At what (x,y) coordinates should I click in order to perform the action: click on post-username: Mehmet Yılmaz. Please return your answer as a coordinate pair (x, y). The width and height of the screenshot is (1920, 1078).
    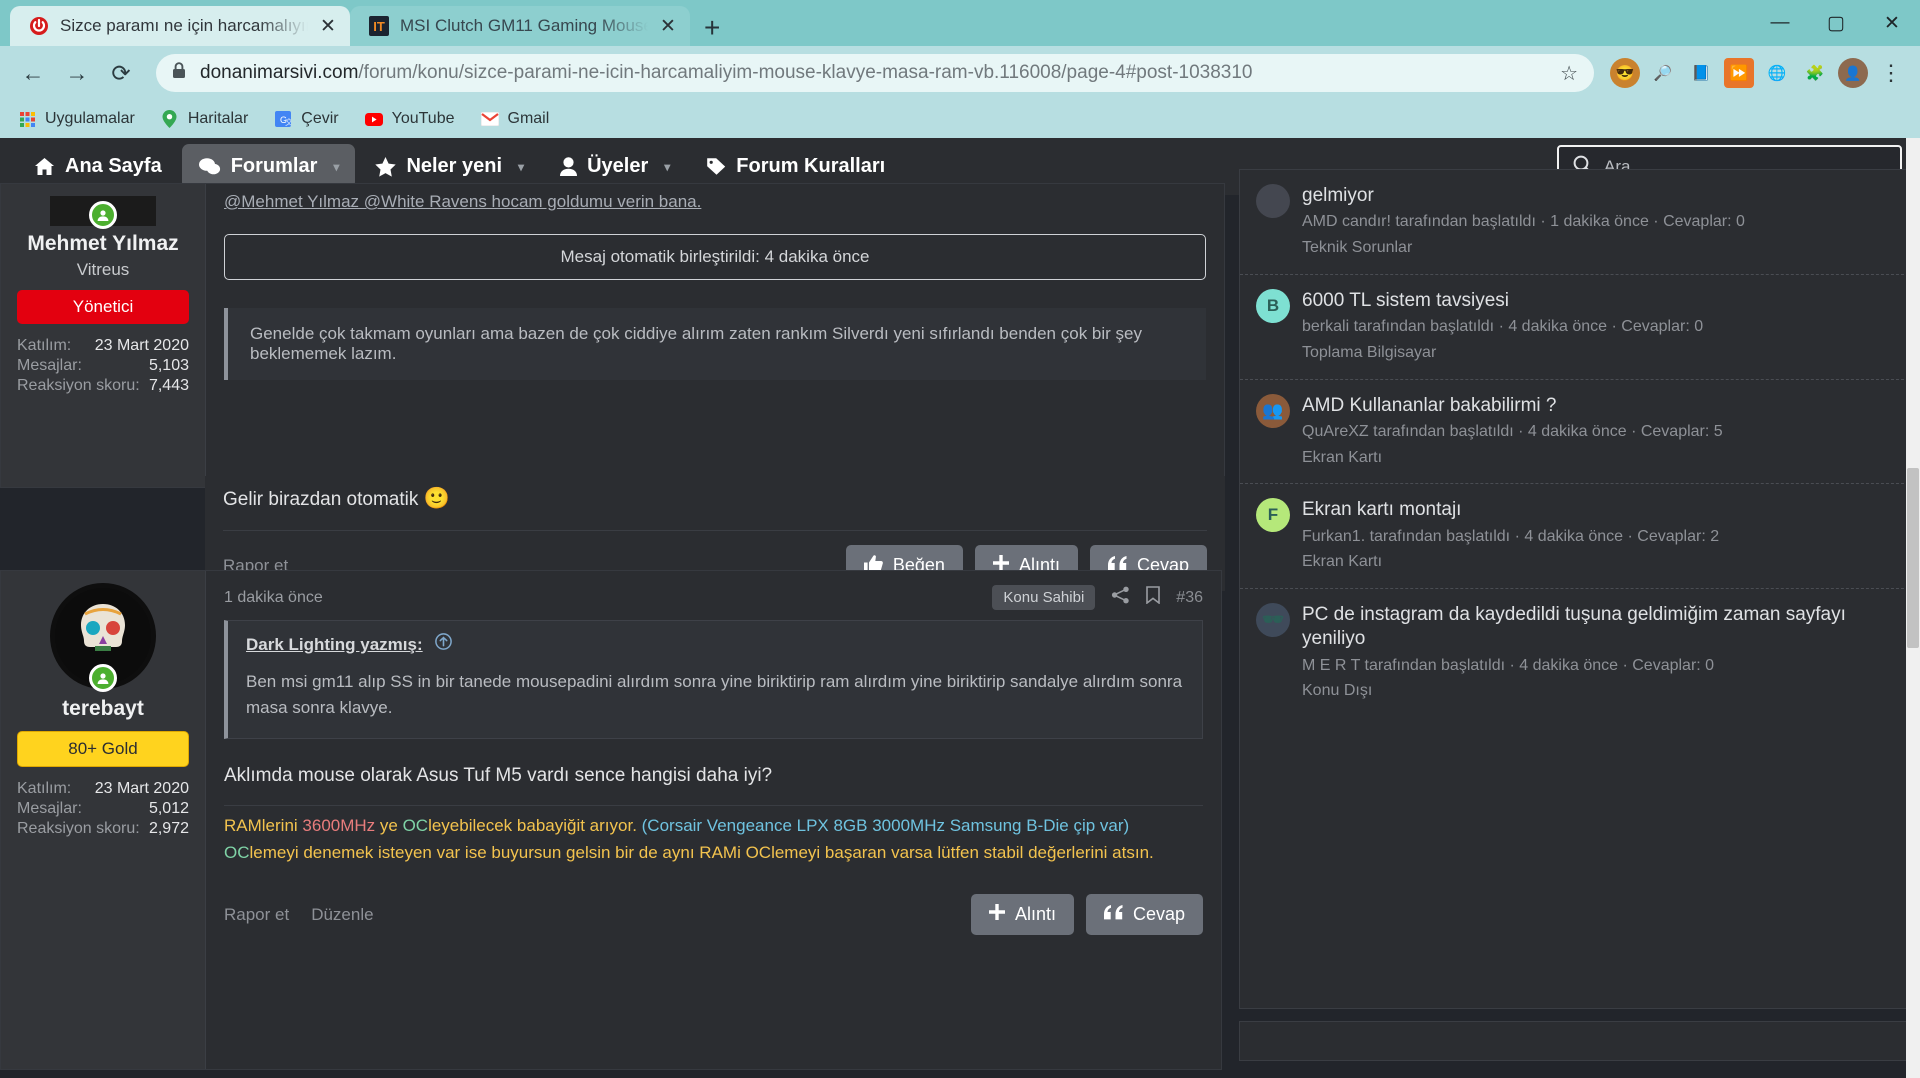
    Looking at the image, I should click on (103, 244).